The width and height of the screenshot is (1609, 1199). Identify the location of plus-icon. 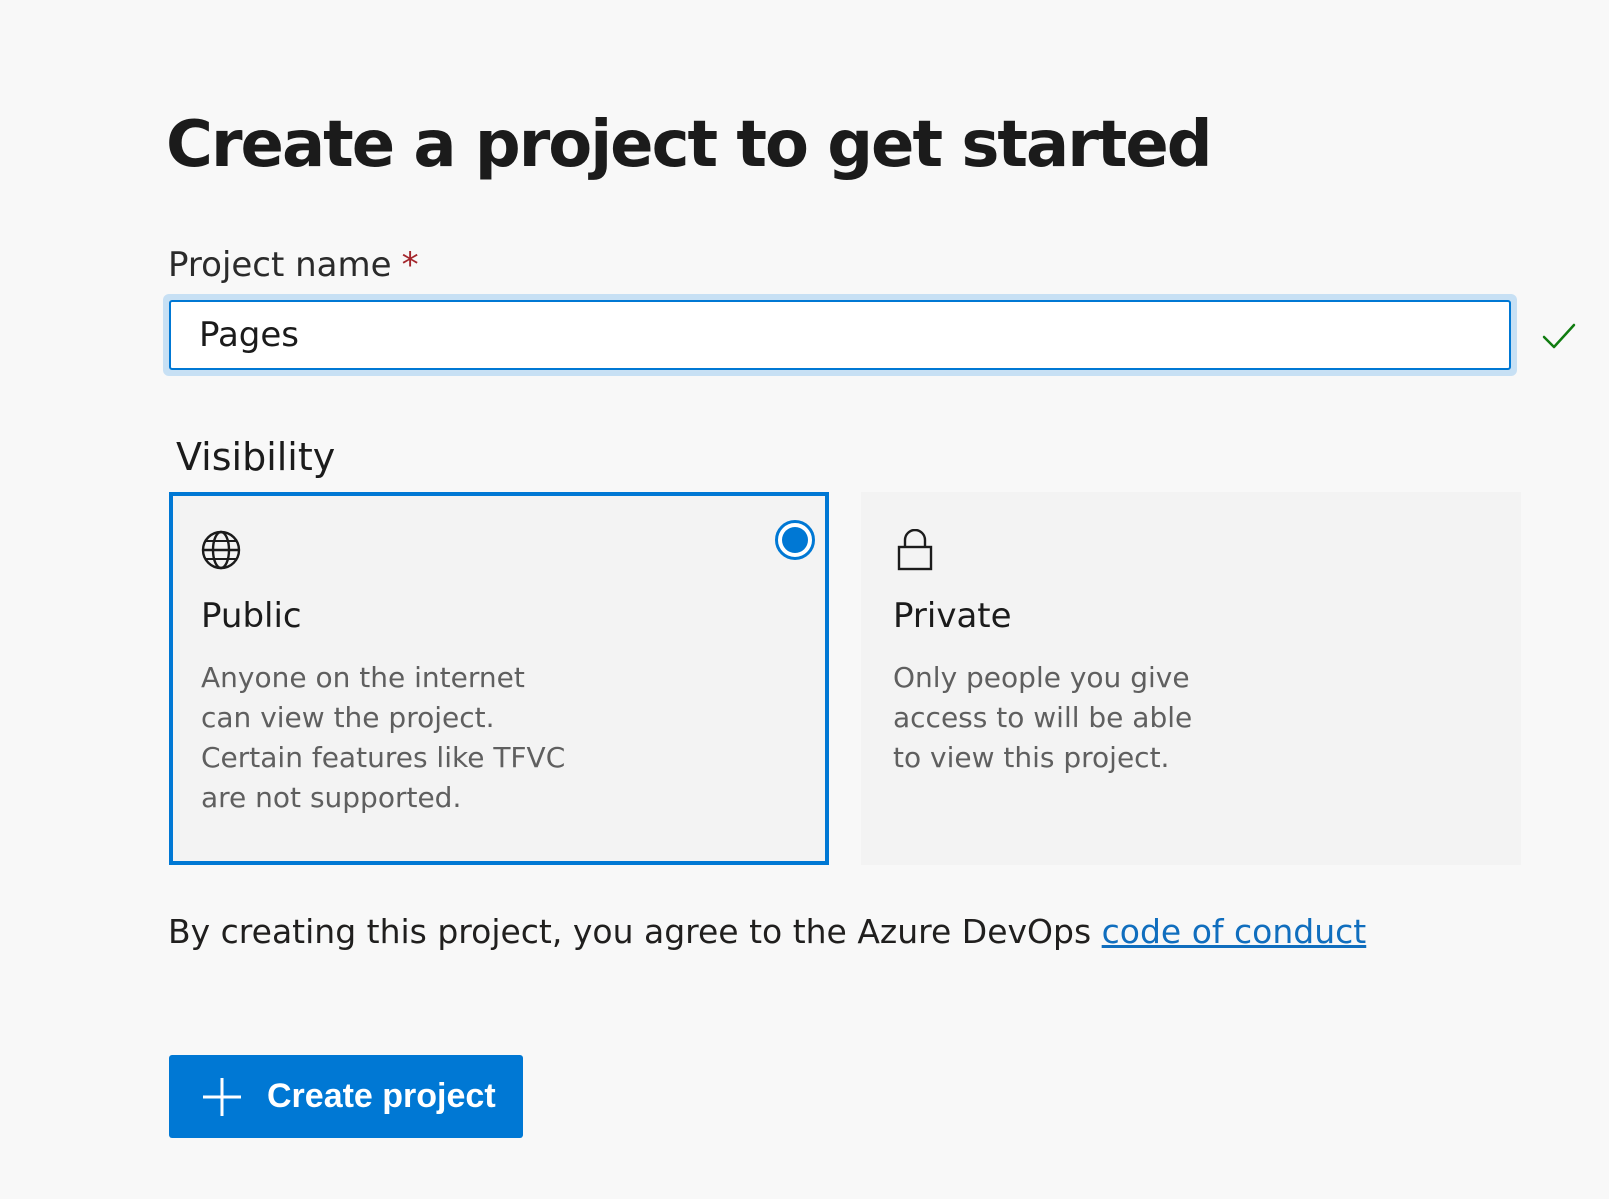
(222, 1097).